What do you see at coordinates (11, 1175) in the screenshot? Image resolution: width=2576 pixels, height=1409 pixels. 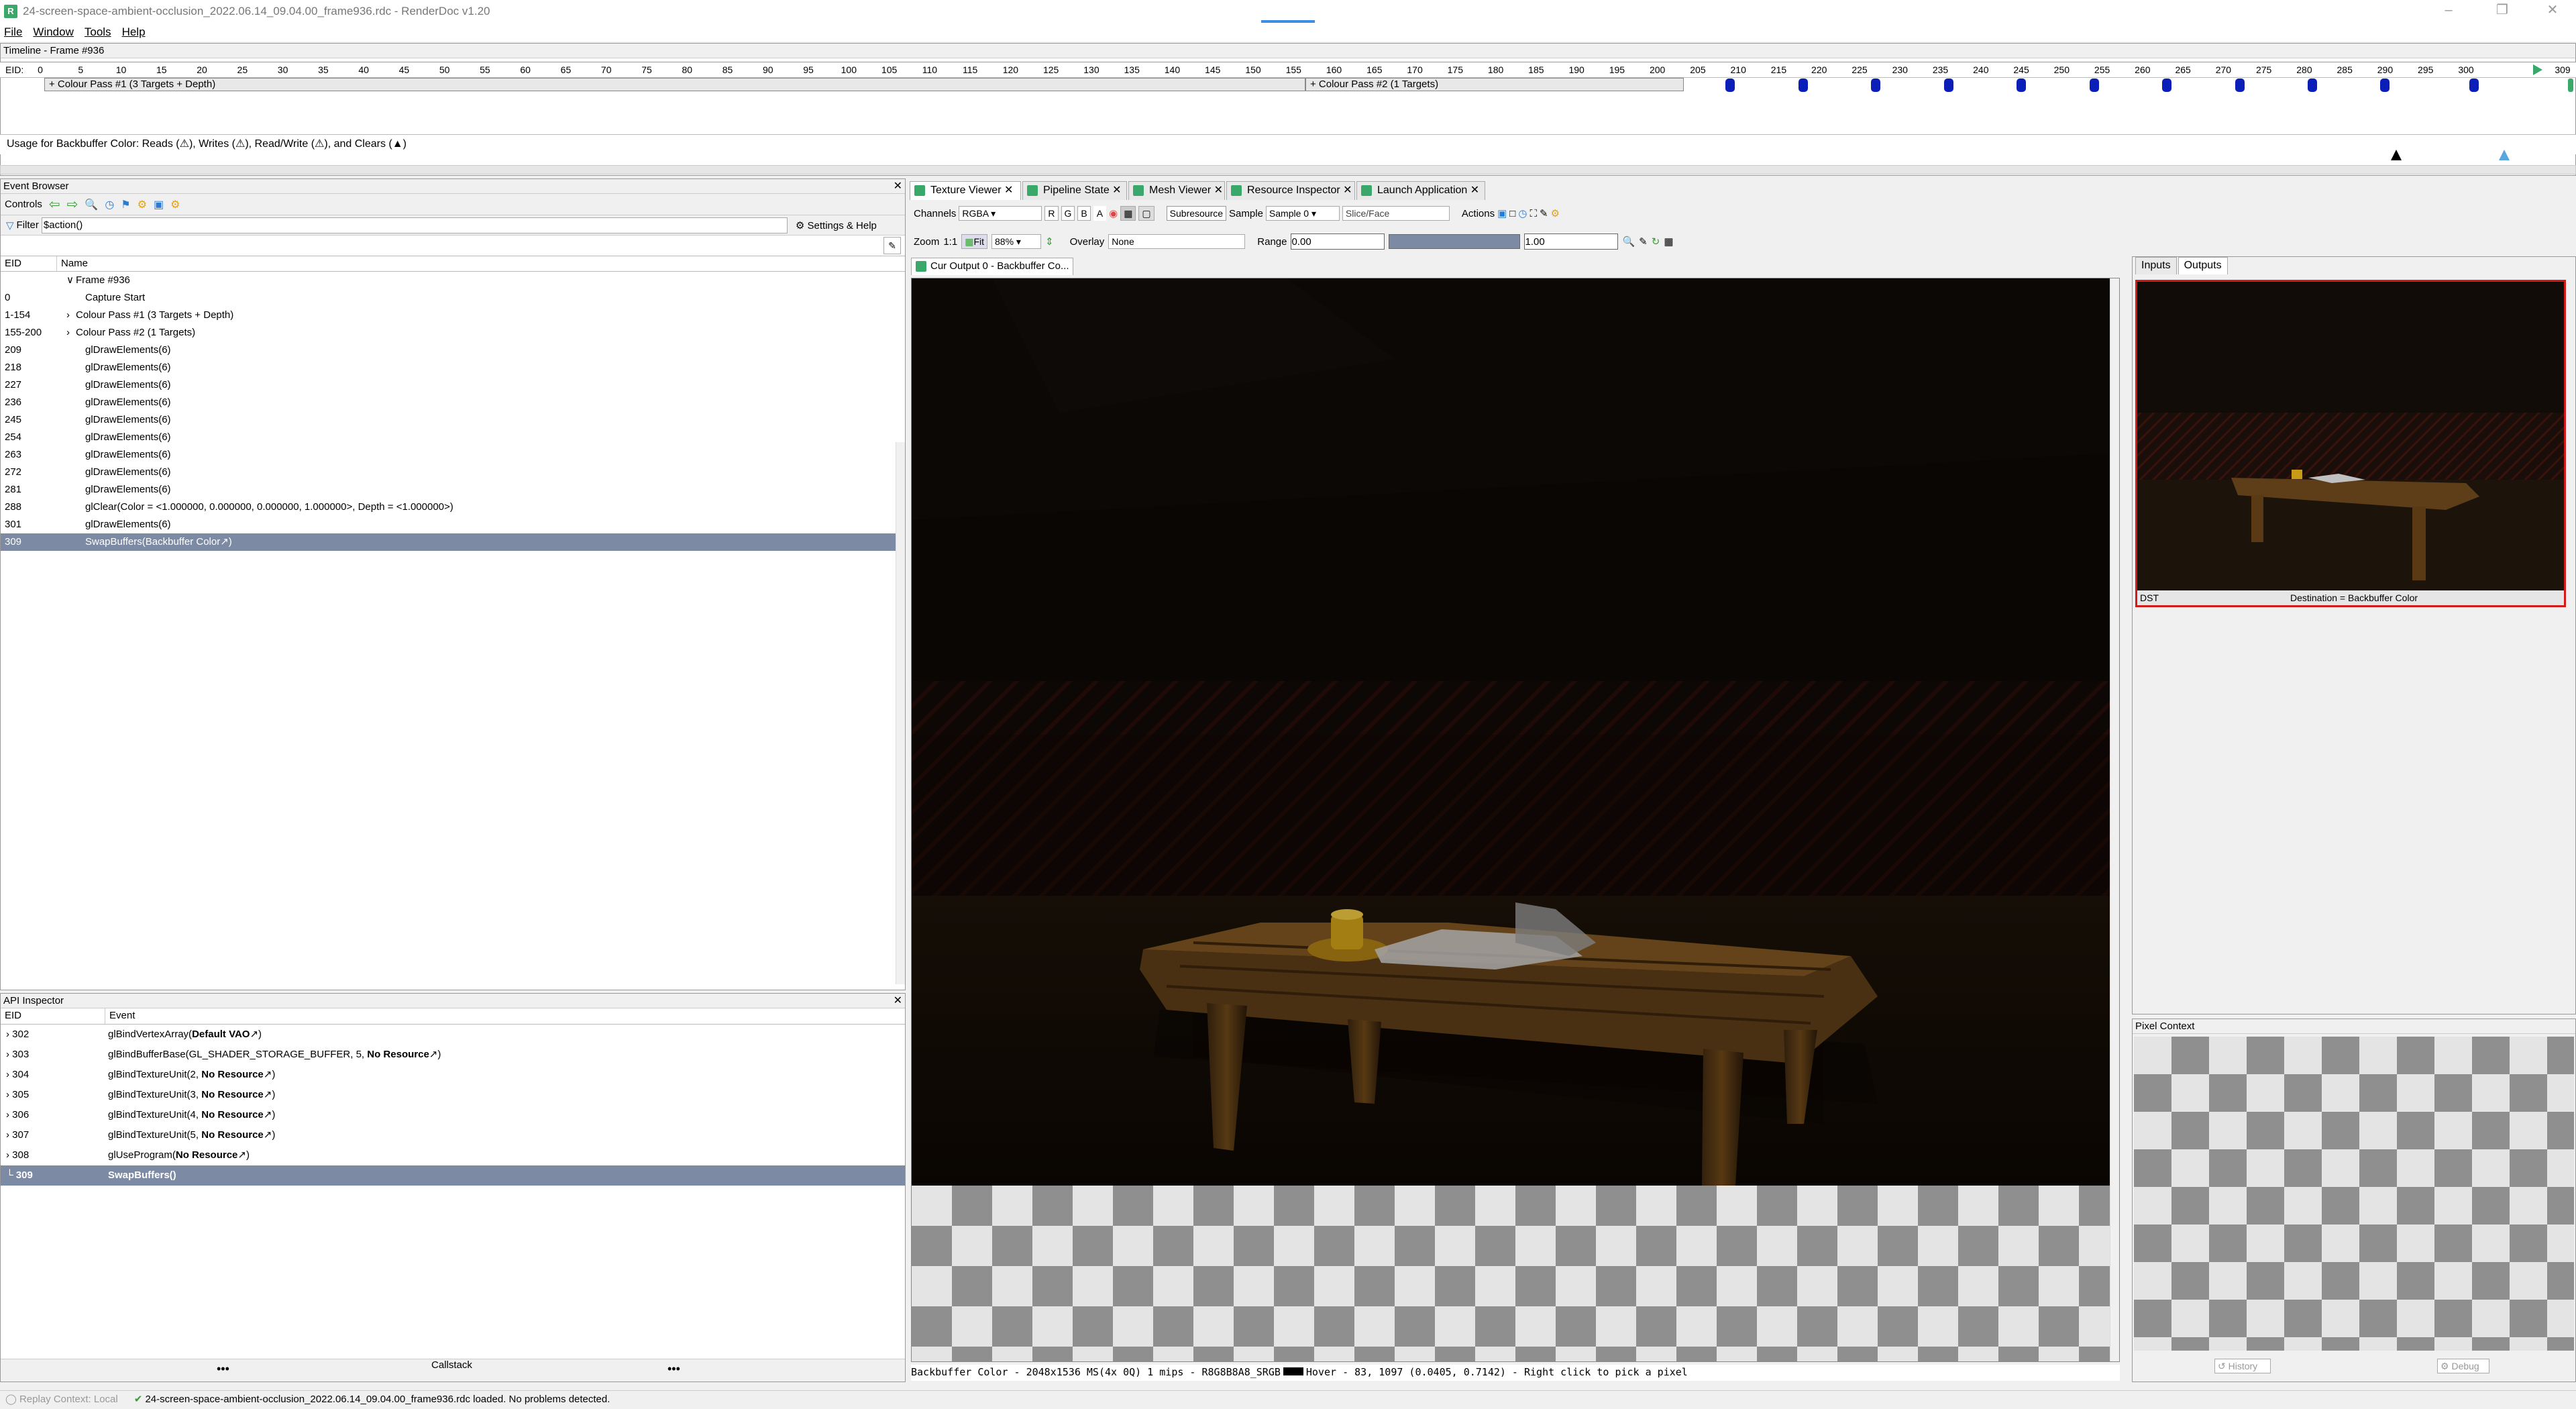 I see `expand-icon: └` at bounding box center [11, 1175].